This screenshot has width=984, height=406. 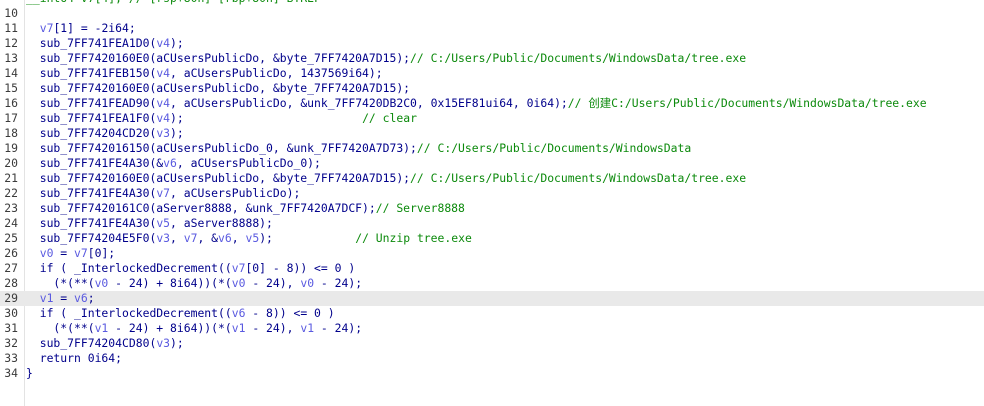 I want to click on code-token: [0] - 8)) <= 0 ), so click(x=300, y=268).